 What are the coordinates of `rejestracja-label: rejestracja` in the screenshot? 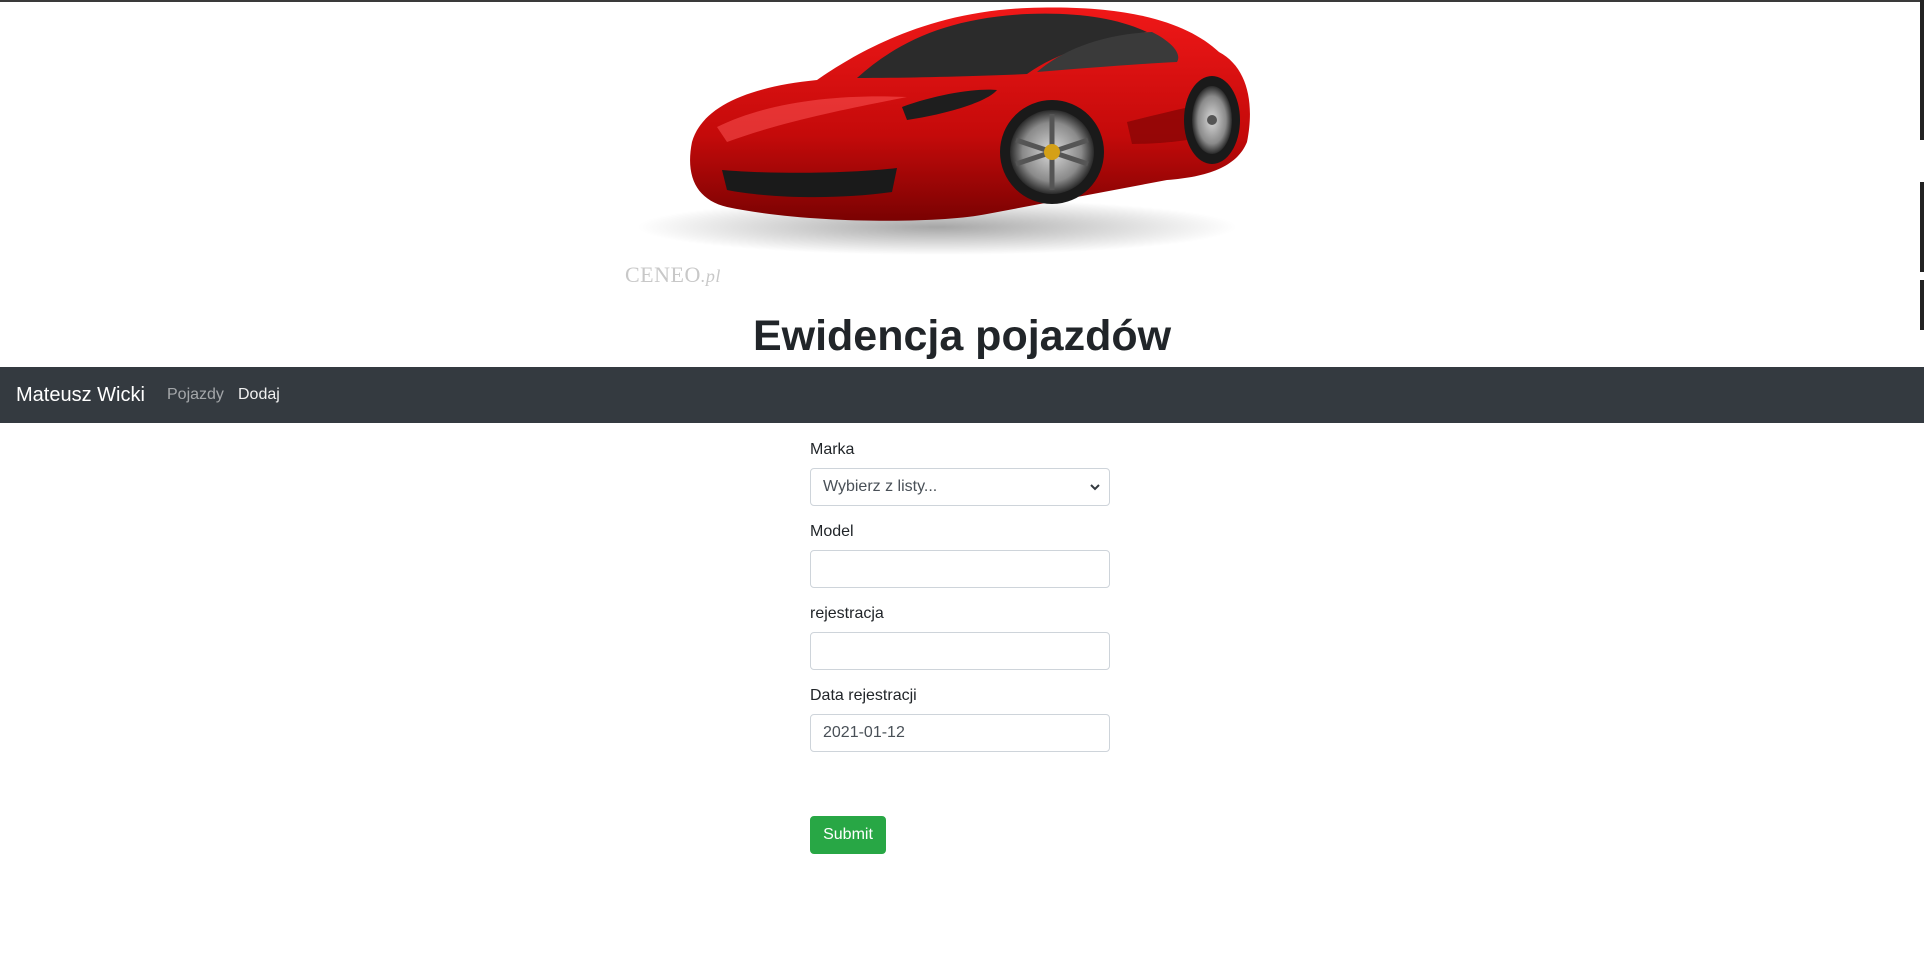 It's located at (847, 613).